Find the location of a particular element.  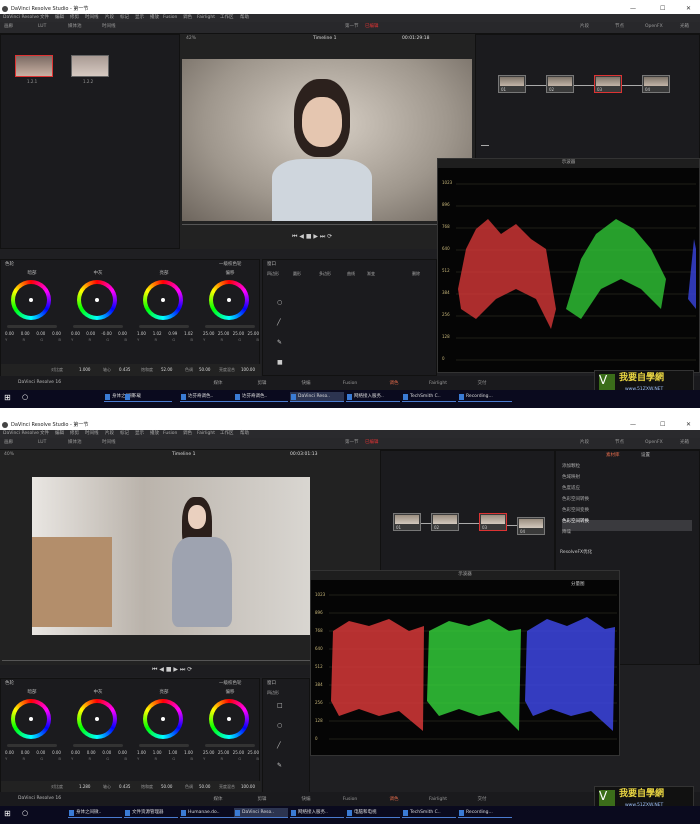

menu-item: 标记 is located at coordinates (124, 434).